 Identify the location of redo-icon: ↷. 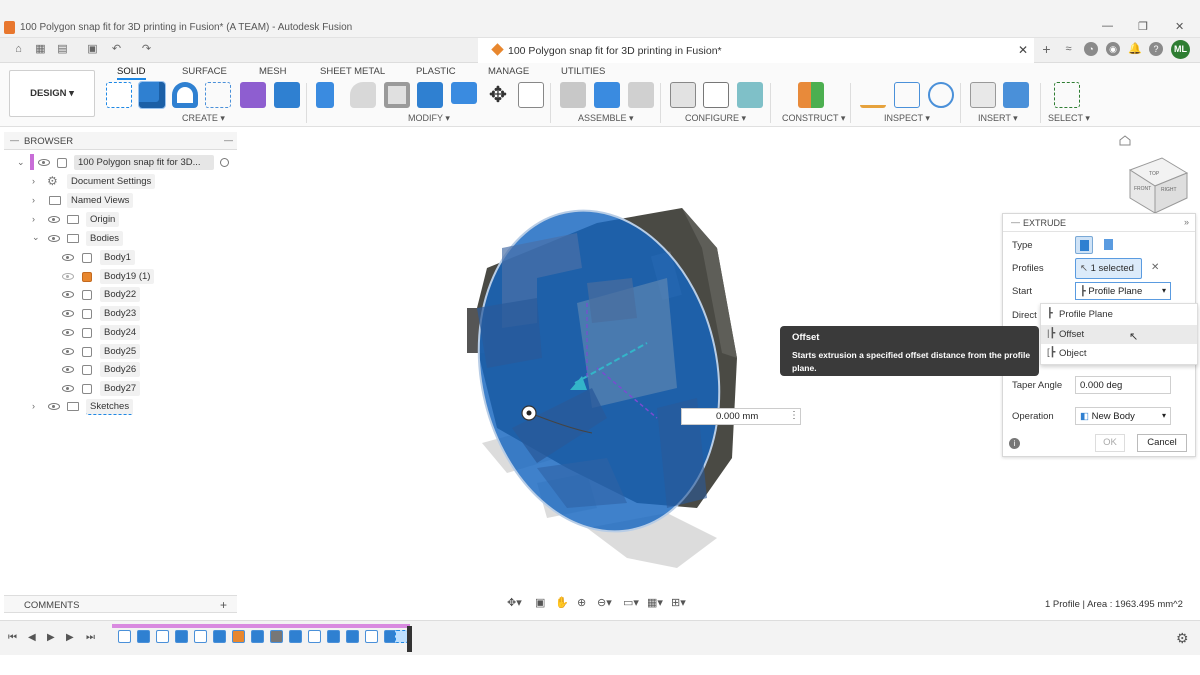
(146, 49).